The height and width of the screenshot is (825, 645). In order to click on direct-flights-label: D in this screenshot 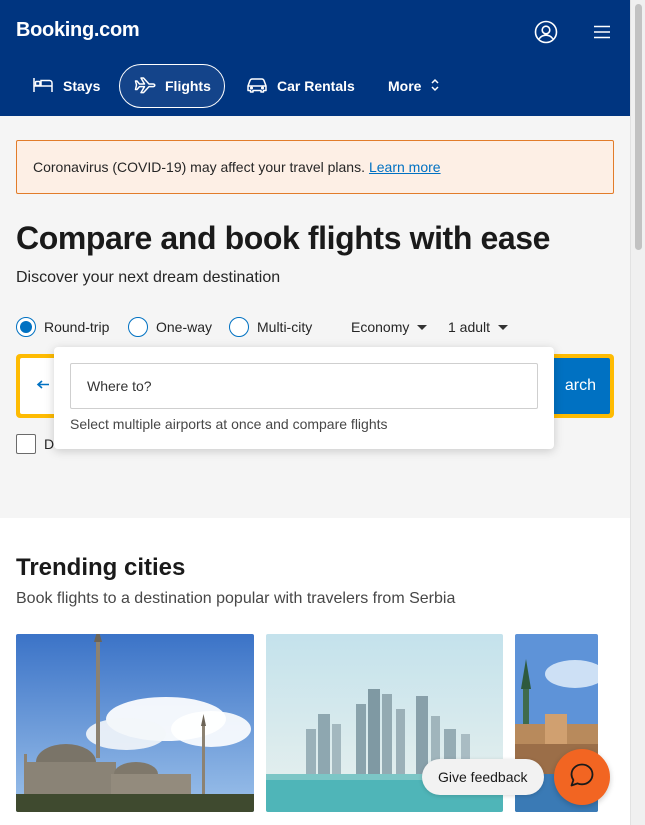, I will do `click(49, 444)`.